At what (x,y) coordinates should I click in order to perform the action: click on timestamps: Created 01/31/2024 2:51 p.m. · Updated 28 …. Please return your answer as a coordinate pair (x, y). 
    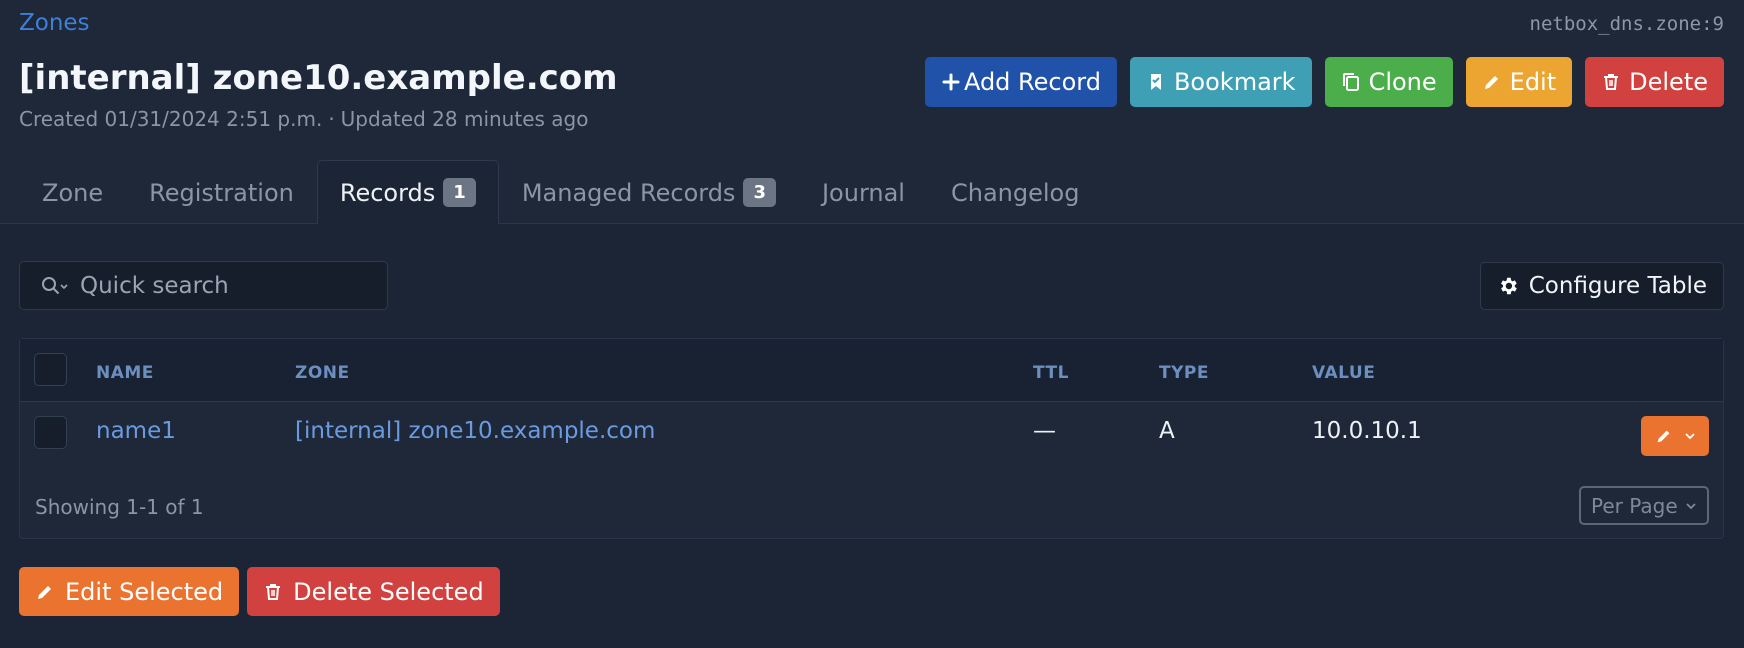
    Looking at the image, I should click on (303, 119).